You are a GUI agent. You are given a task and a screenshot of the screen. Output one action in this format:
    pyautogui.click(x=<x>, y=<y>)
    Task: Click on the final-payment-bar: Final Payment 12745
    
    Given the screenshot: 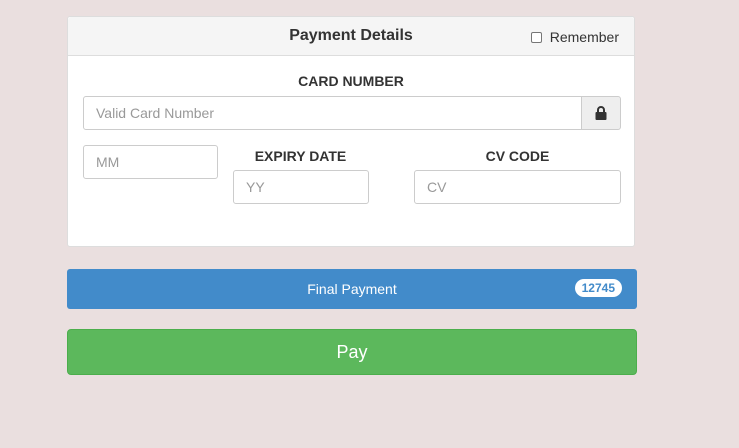 What is the action you would take?
    pyautogui.click(x=352, y=289)
    